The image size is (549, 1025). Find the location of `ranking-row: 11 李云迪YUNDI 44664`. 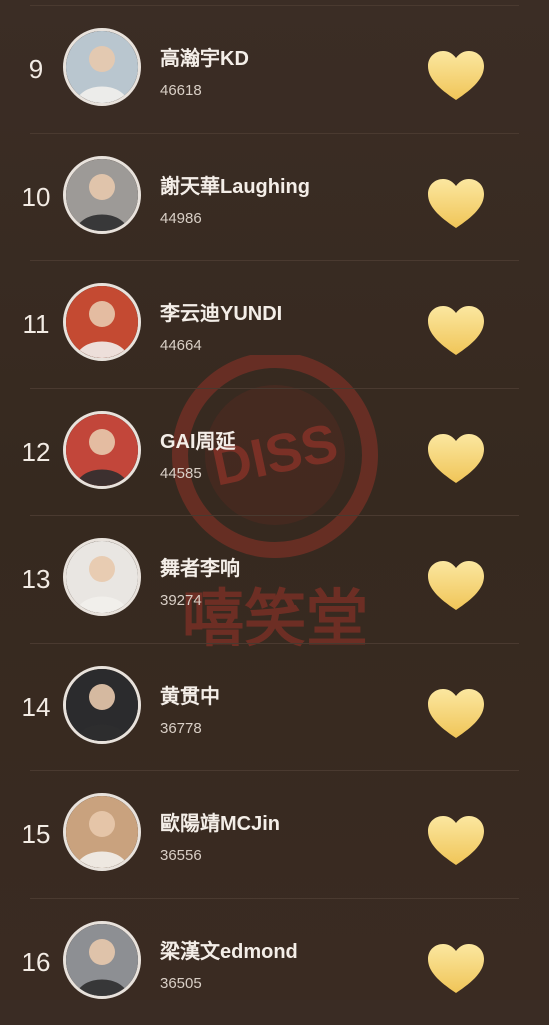

ranking-row: 11 李云迪YUNDI 44664 is located at coordinates (274, 323).